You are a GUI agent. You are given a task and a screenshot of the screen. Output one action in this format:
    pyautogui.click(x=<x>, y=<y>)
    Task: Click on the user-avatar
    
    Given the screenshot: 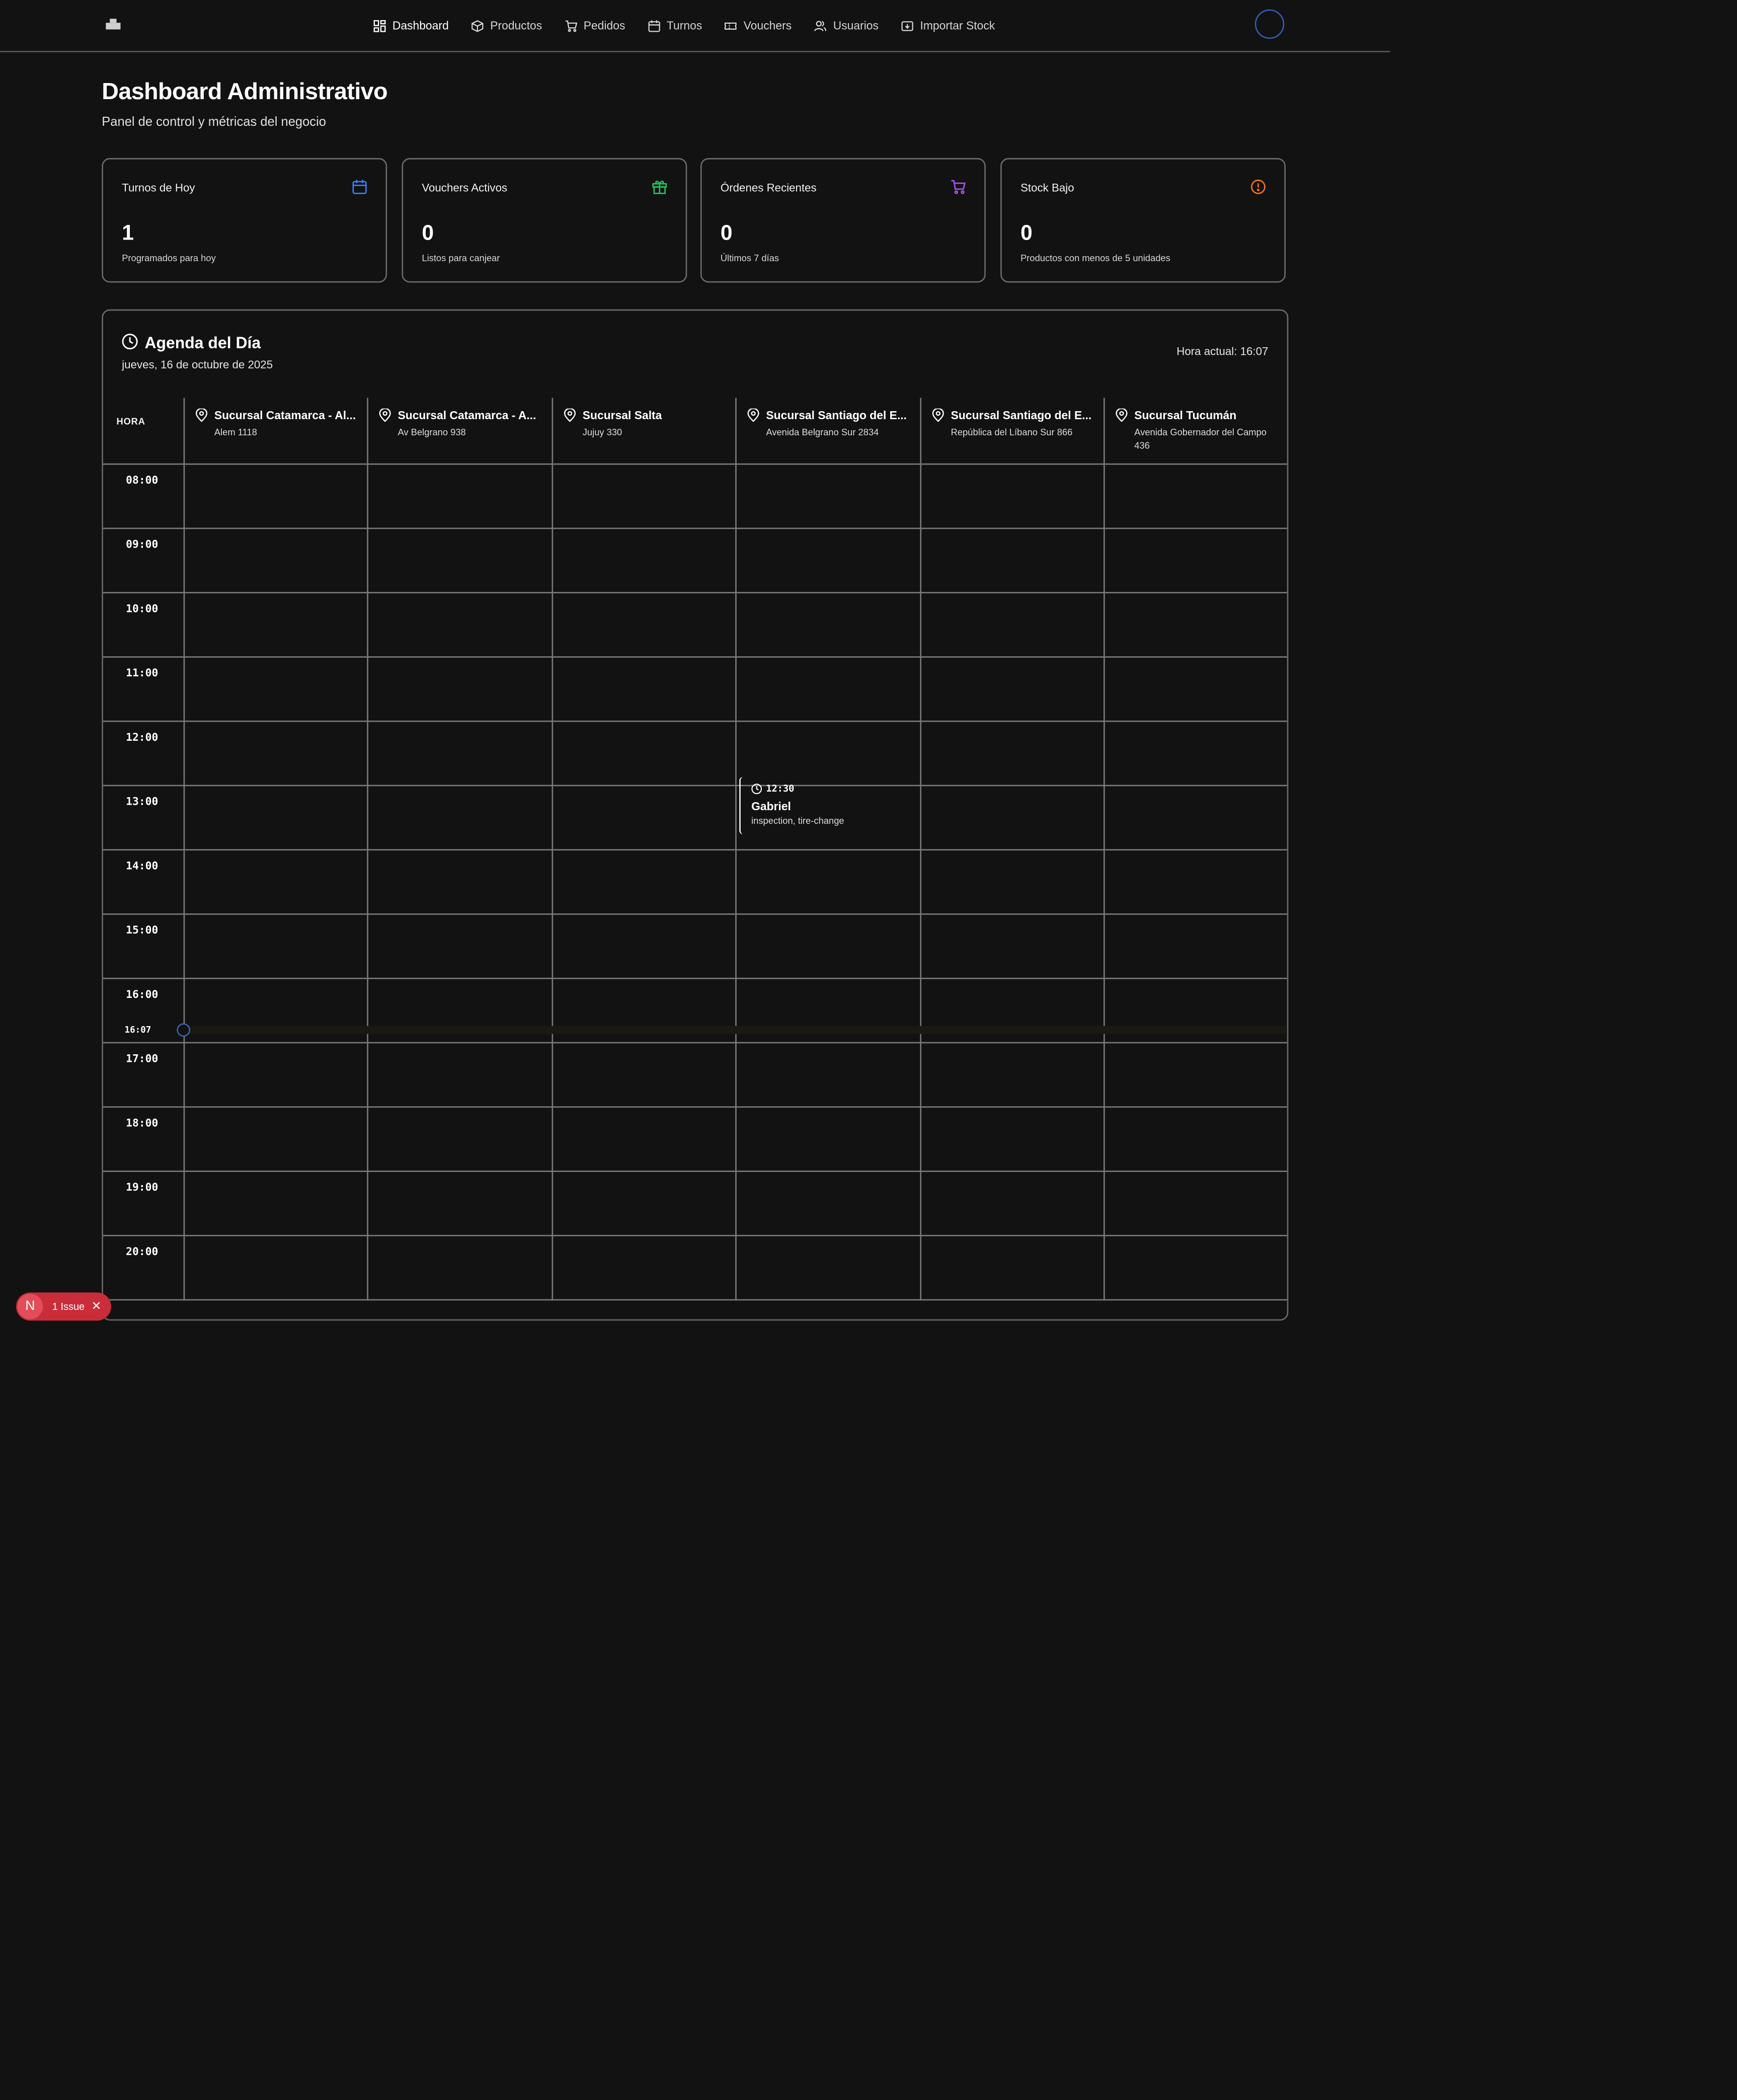 What is the action you would take?
    pyautogui.click(x=1269, y=24)
    